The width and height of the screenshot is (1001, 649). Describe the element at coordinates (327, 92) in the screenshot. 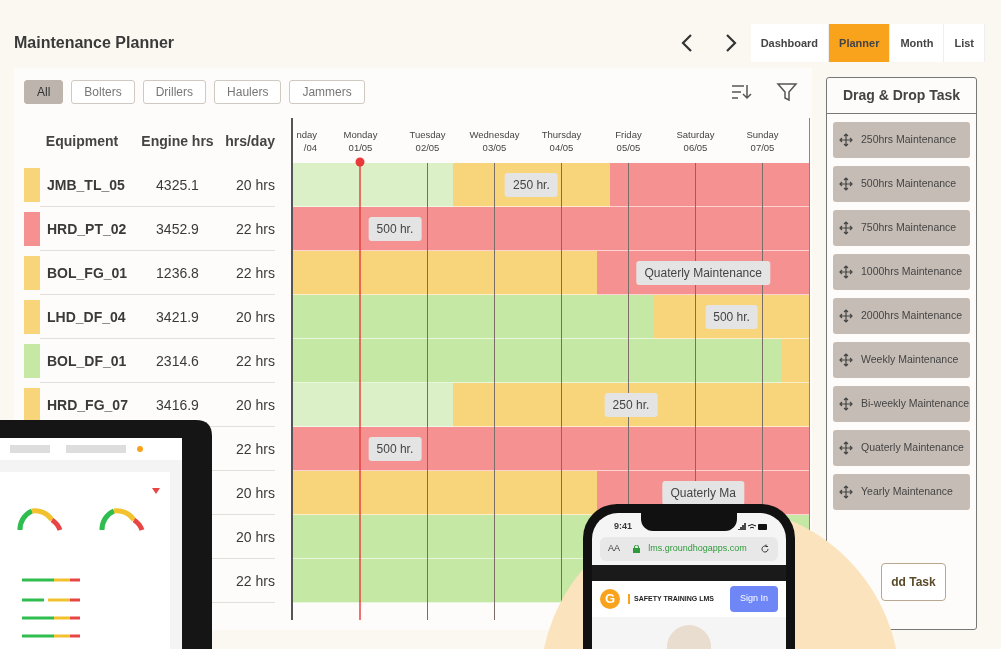

I see `filter-chip: Jammers` at that location.